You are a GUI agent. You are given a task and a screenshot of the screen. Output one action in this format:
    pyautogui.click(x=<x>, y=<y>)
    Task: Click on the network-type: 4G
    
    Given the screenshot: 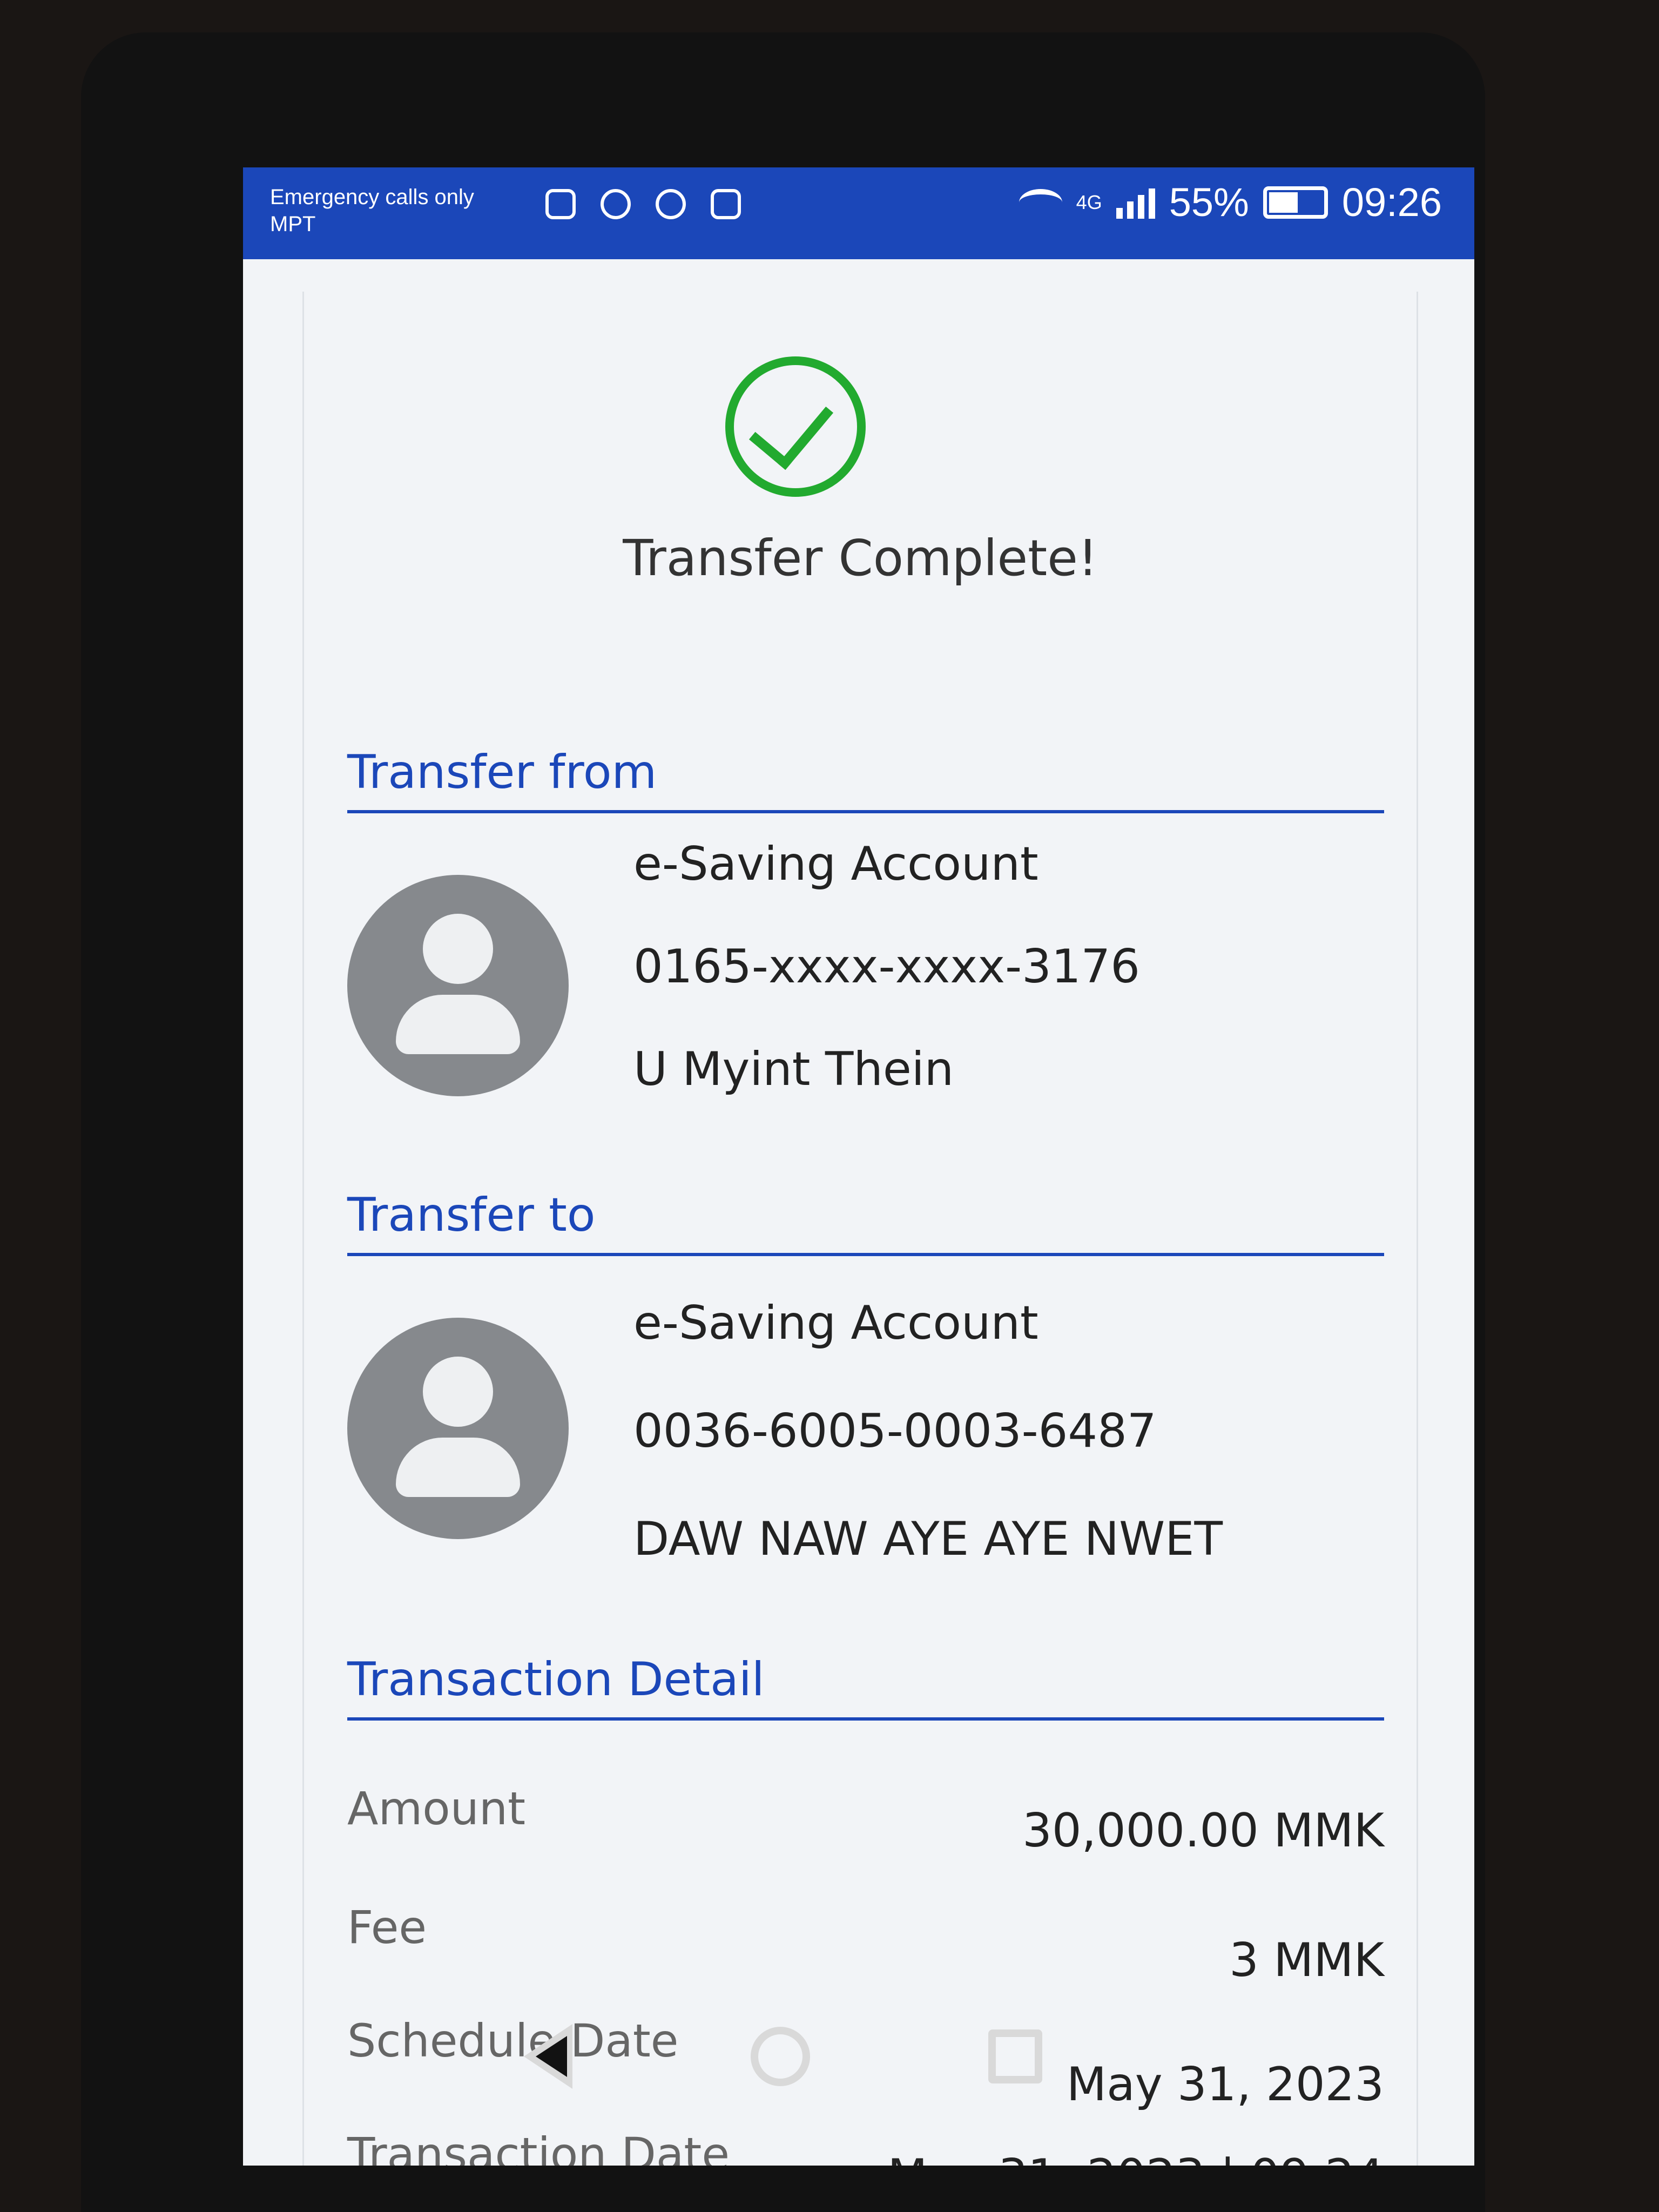 What is the action you would take?
    pyautogui.click(x=1089, y=202)
    